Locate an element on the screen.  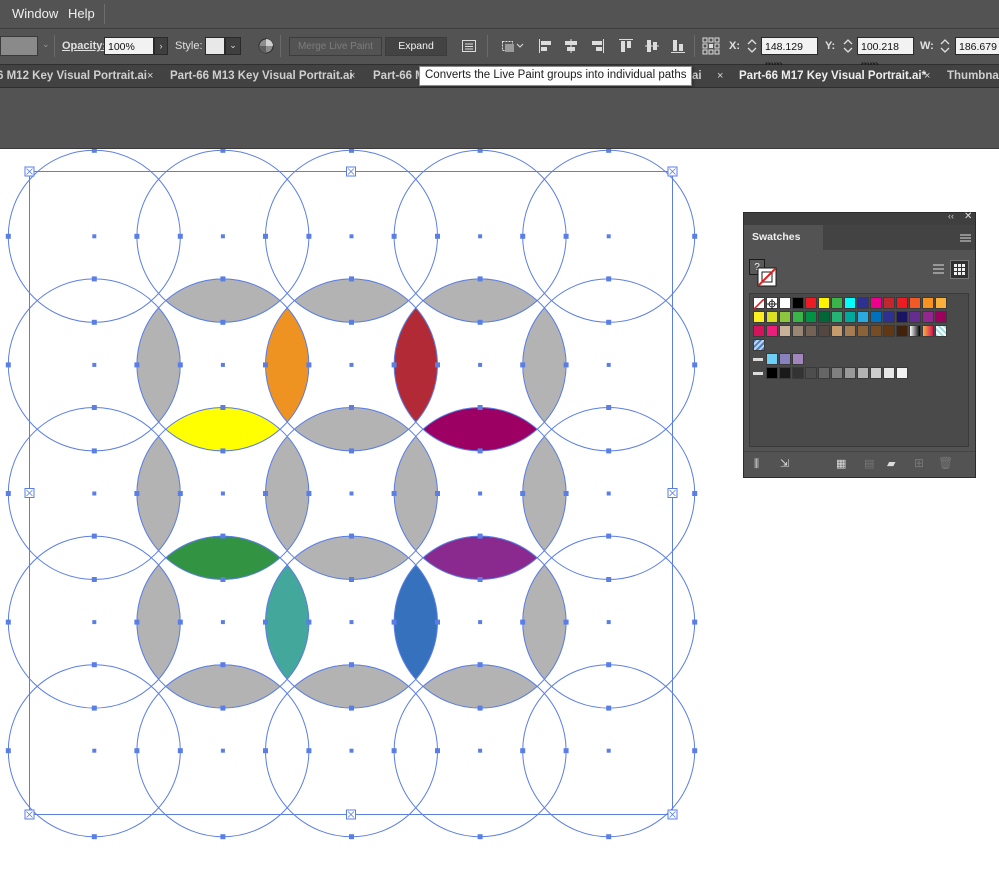
w-stepper-icon is located at coordinates (945, 46).